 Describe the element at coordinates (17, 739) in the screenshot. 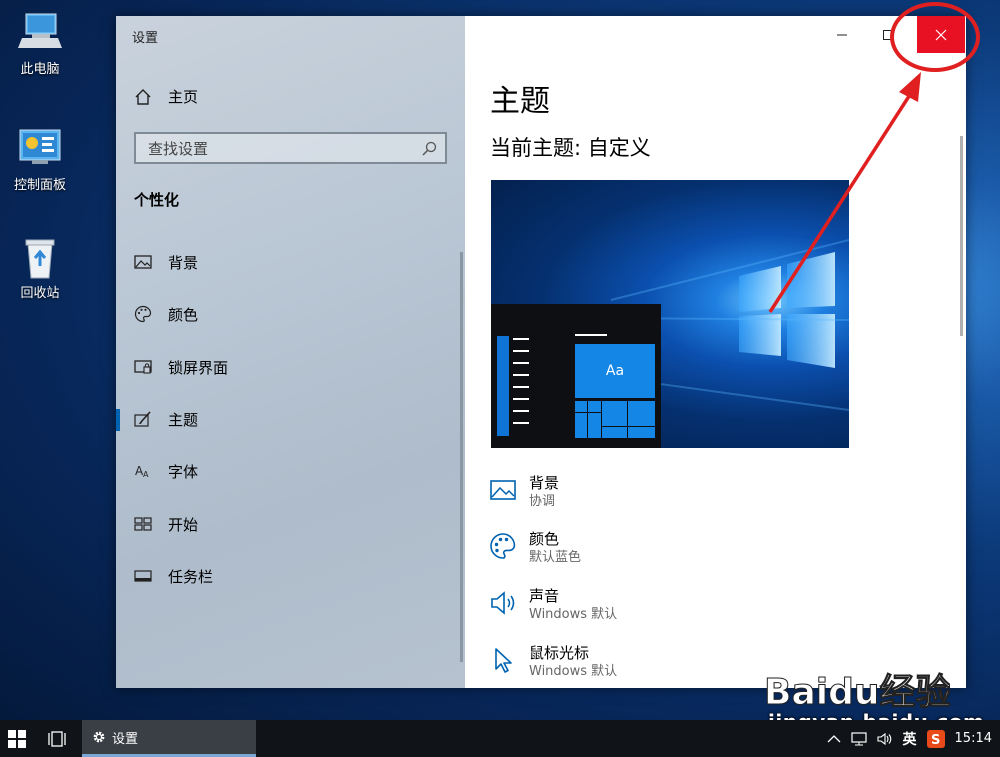

I see `windows-start-icon` at that location.